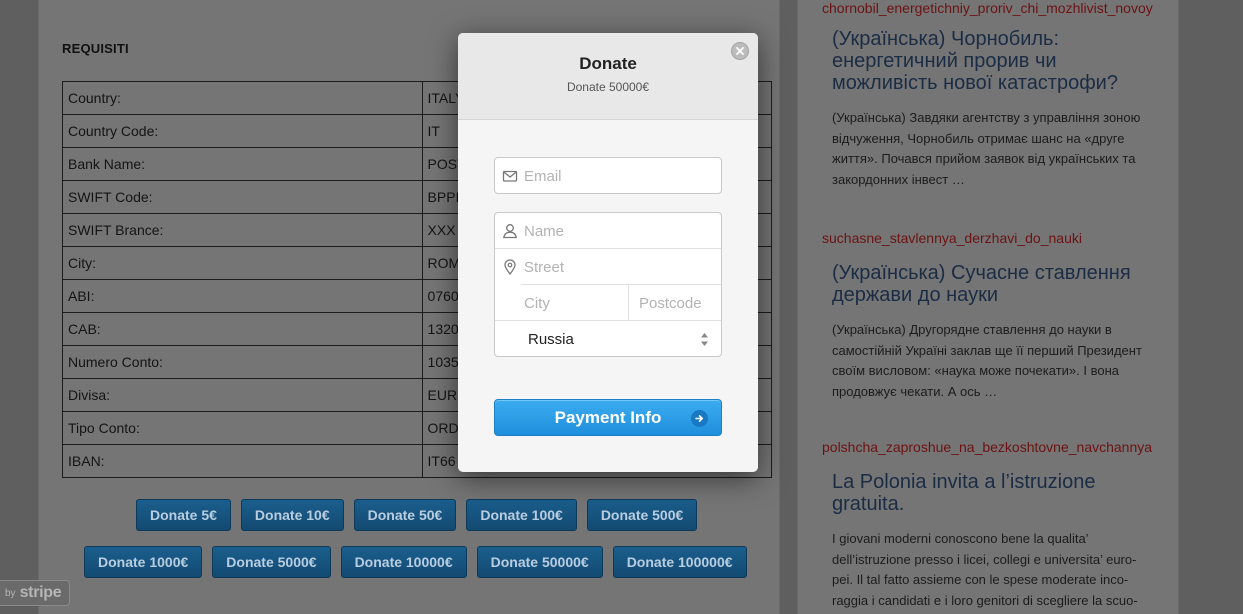 The height and width of the screenshot is (614, 1243). I want to click on donate-amount-button: Donate 100€, so click(521, 515).